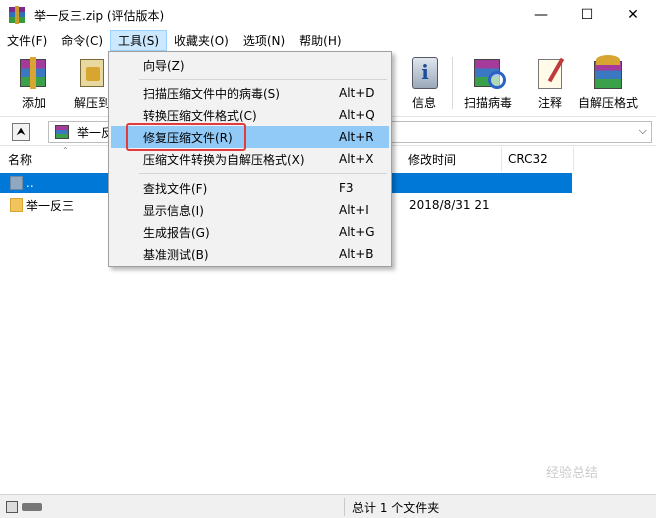 The height and width of the screenshot is (518, 656). What do you see at coordinates (587, 15) in the screenshot?
I see `maximize-button: ☐` at bounding box center [587, 15].